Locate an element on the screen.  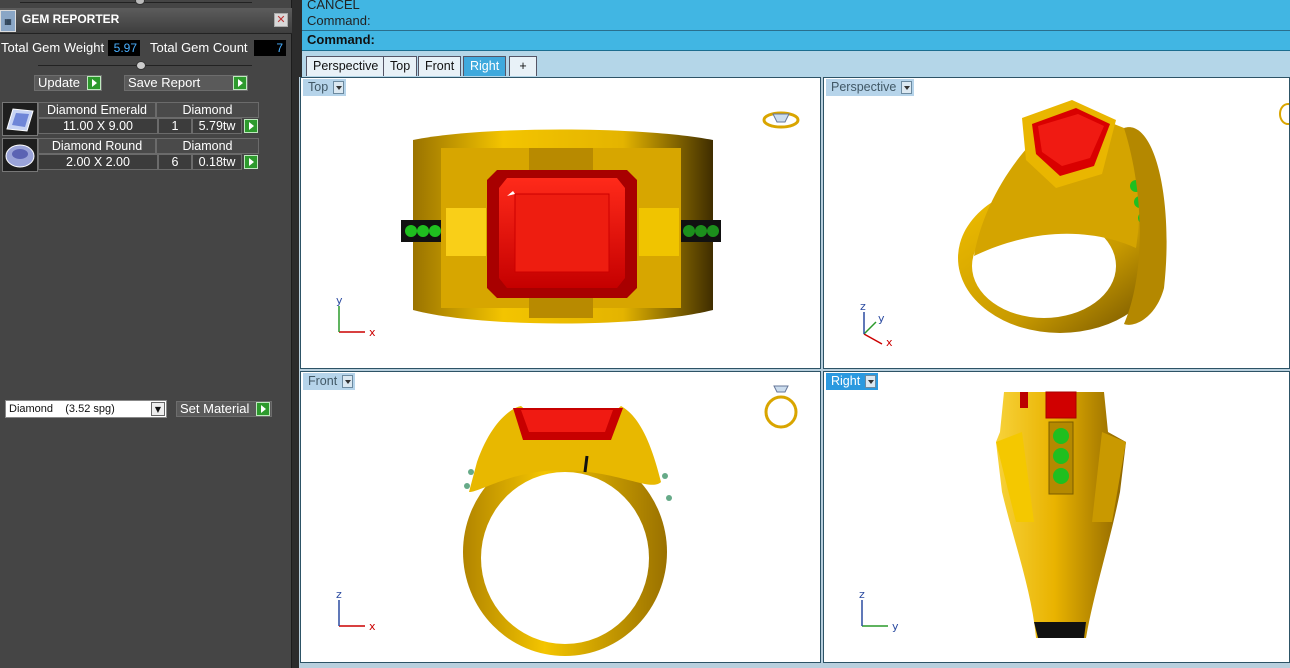
viewport-title: Right is located at coordinates (846, 381).